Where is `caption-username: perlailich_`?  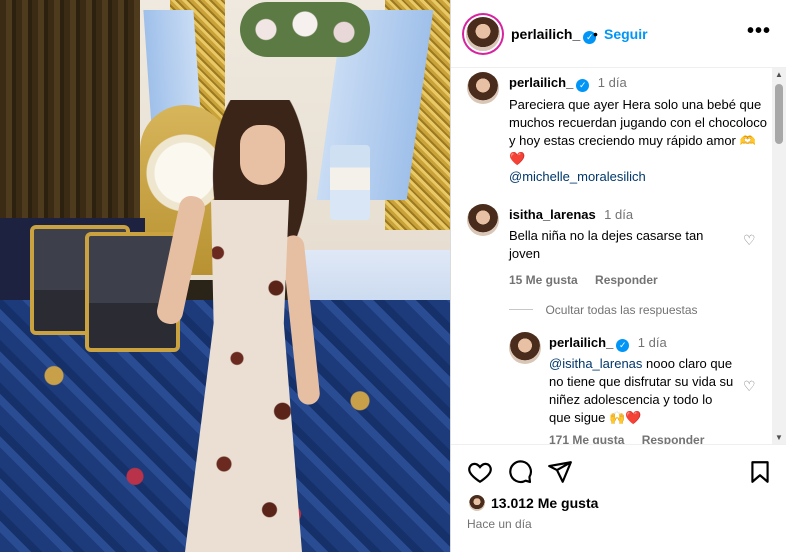 caption-username: perlailich_ is located at coordinates (541, 82).